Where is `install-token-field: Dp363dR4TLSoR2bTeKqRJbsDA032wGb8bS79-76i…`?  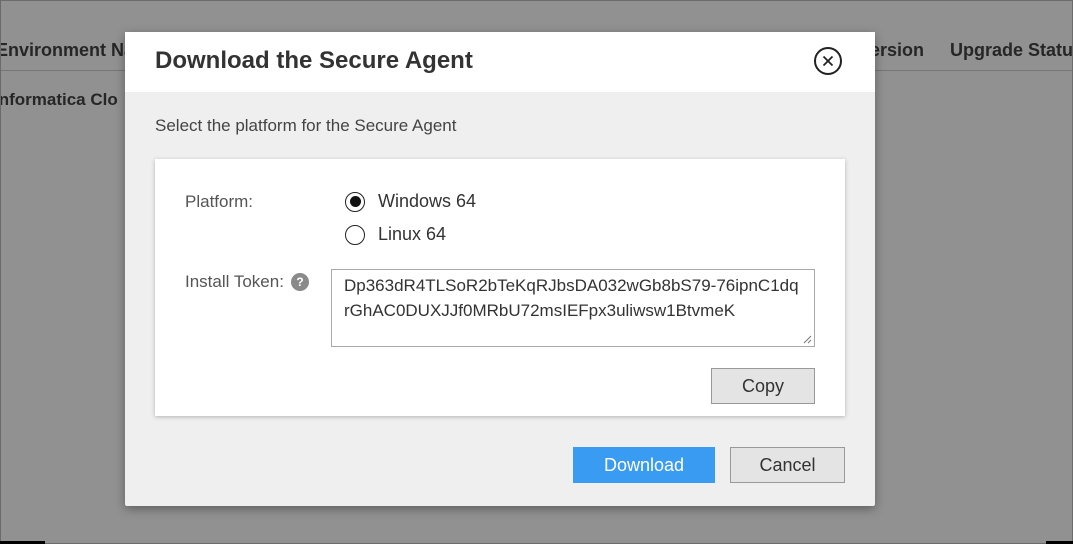 install-token-field: Dp363dR4TLSoR2bTeKqRJbsDA032wGb8bS79-76i… is located at coordinates (573, 308).